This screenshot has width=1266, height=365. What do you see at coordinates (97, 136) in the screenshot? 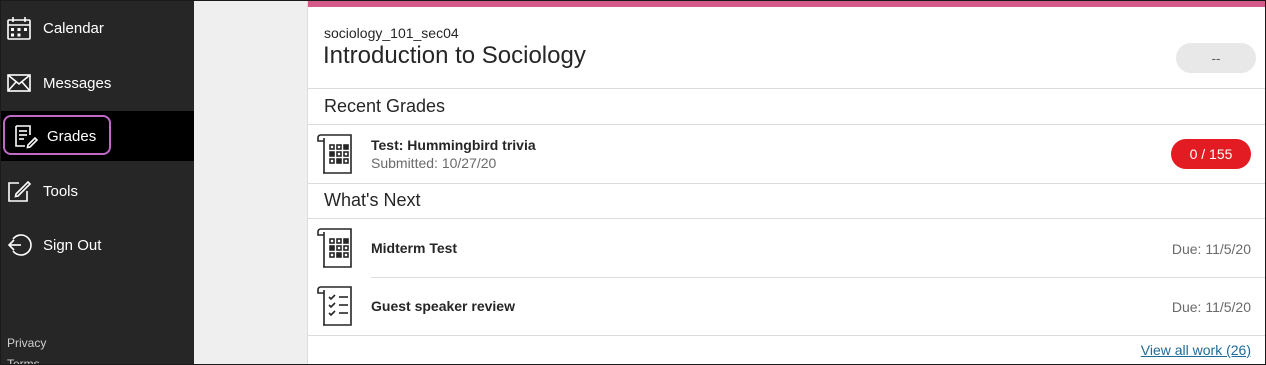
I see `sidebar-item-grades: Grades` at bounding box center [97, 136].